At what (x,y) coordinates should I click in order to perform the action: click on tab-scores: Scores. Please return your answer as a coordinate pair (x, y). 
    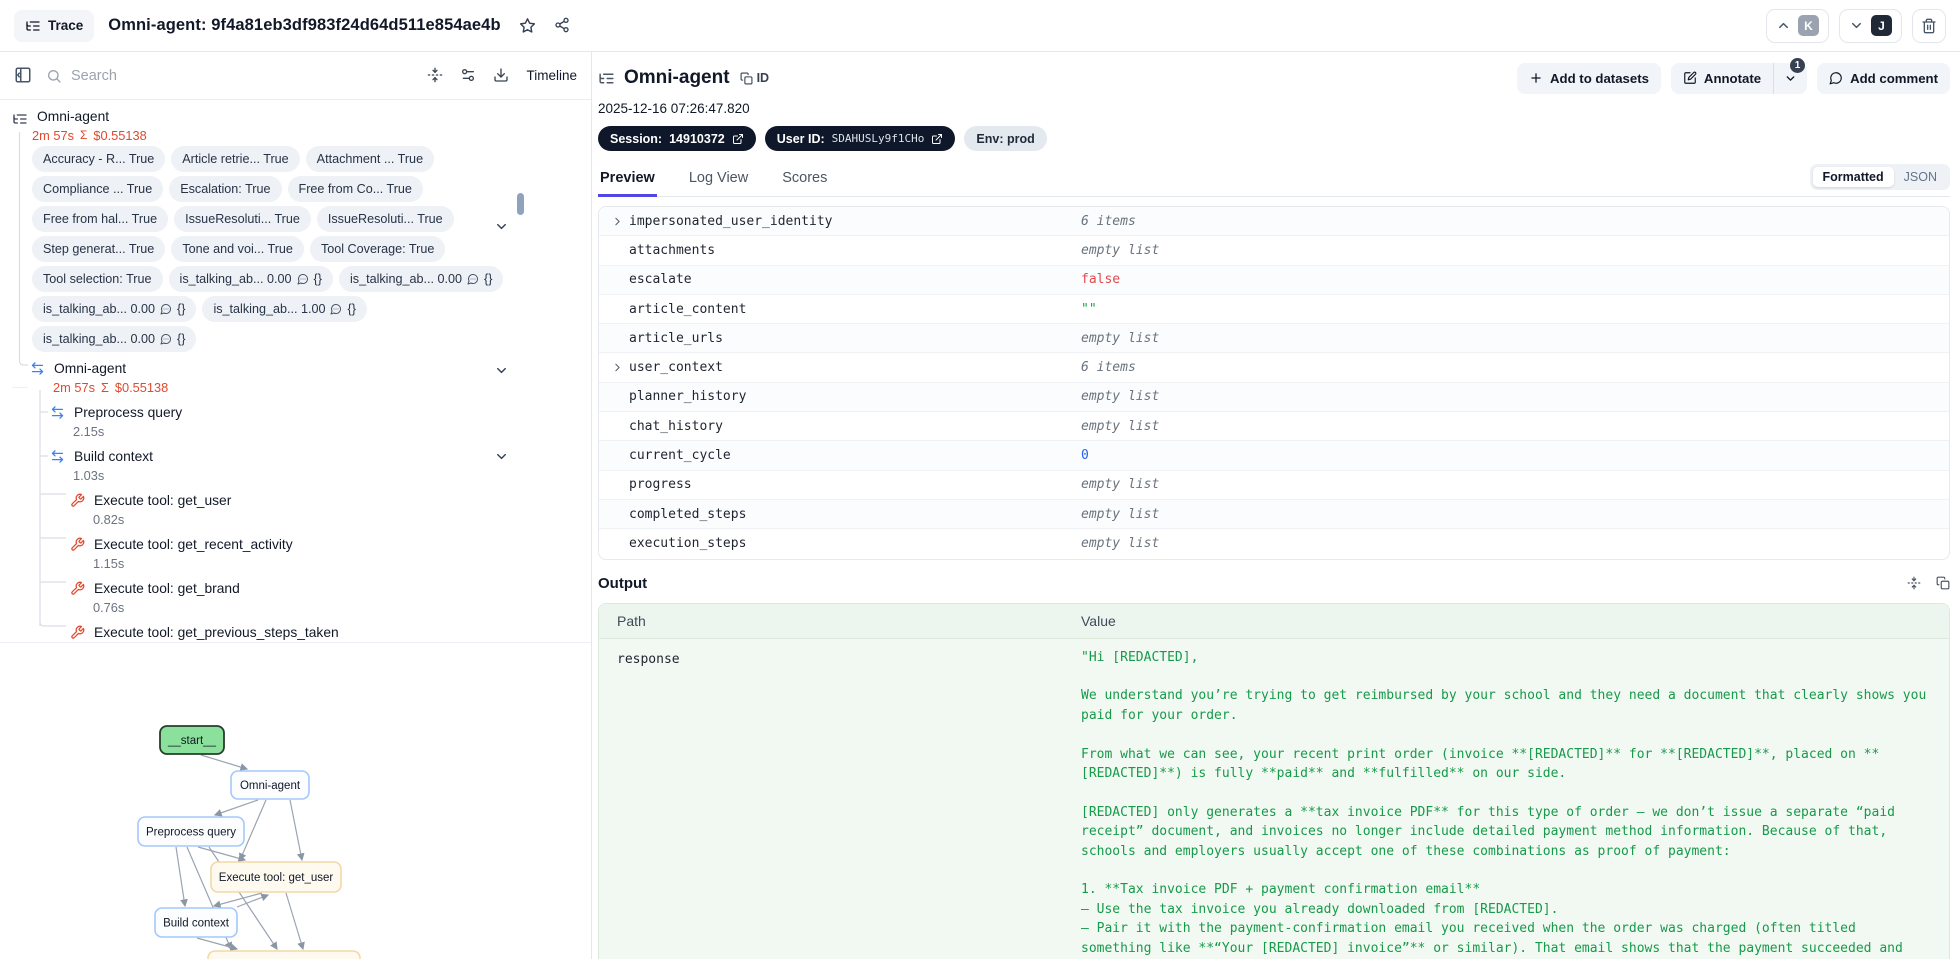
    Looking at the image, I should click on (804, 183).